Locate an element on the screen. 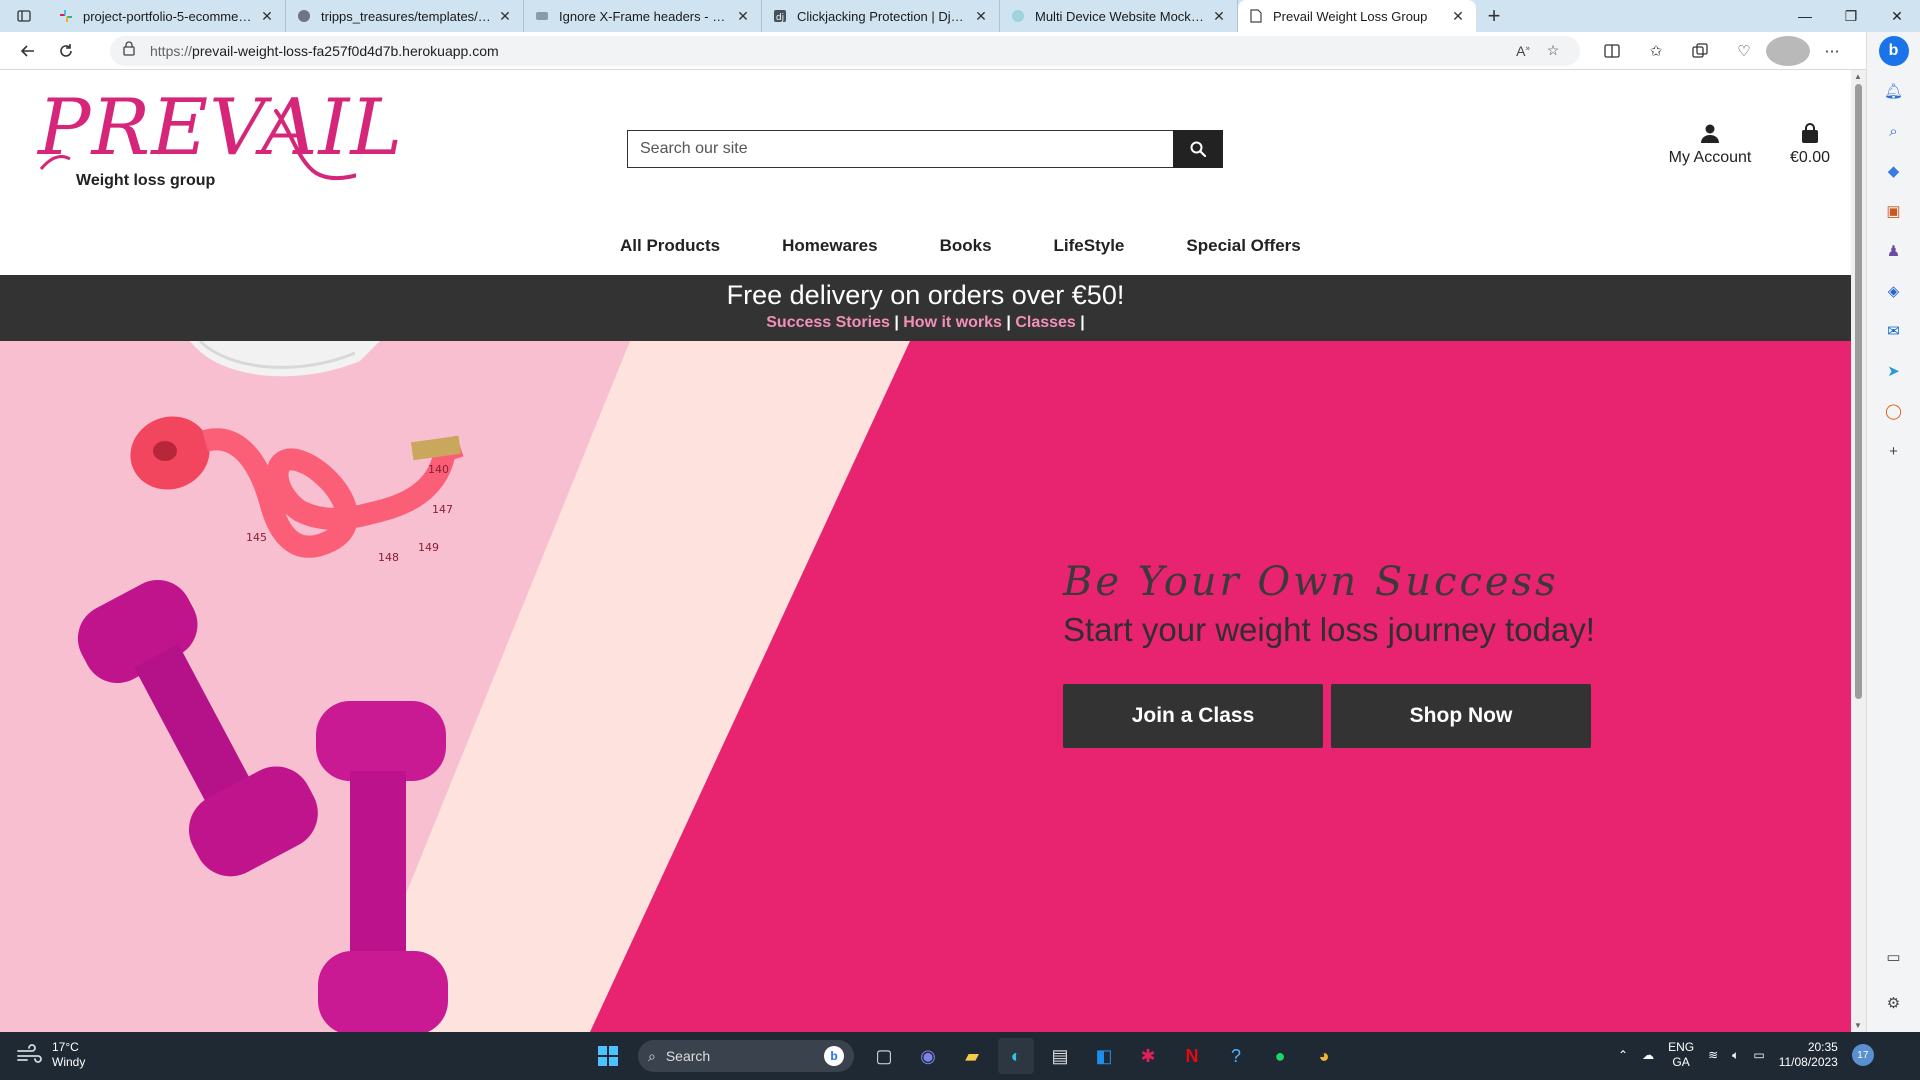 The image size is (1920, 1080). browser-tab-active: Prevail Weight Loss Group ✕ is located at coordinates (1357, 16).